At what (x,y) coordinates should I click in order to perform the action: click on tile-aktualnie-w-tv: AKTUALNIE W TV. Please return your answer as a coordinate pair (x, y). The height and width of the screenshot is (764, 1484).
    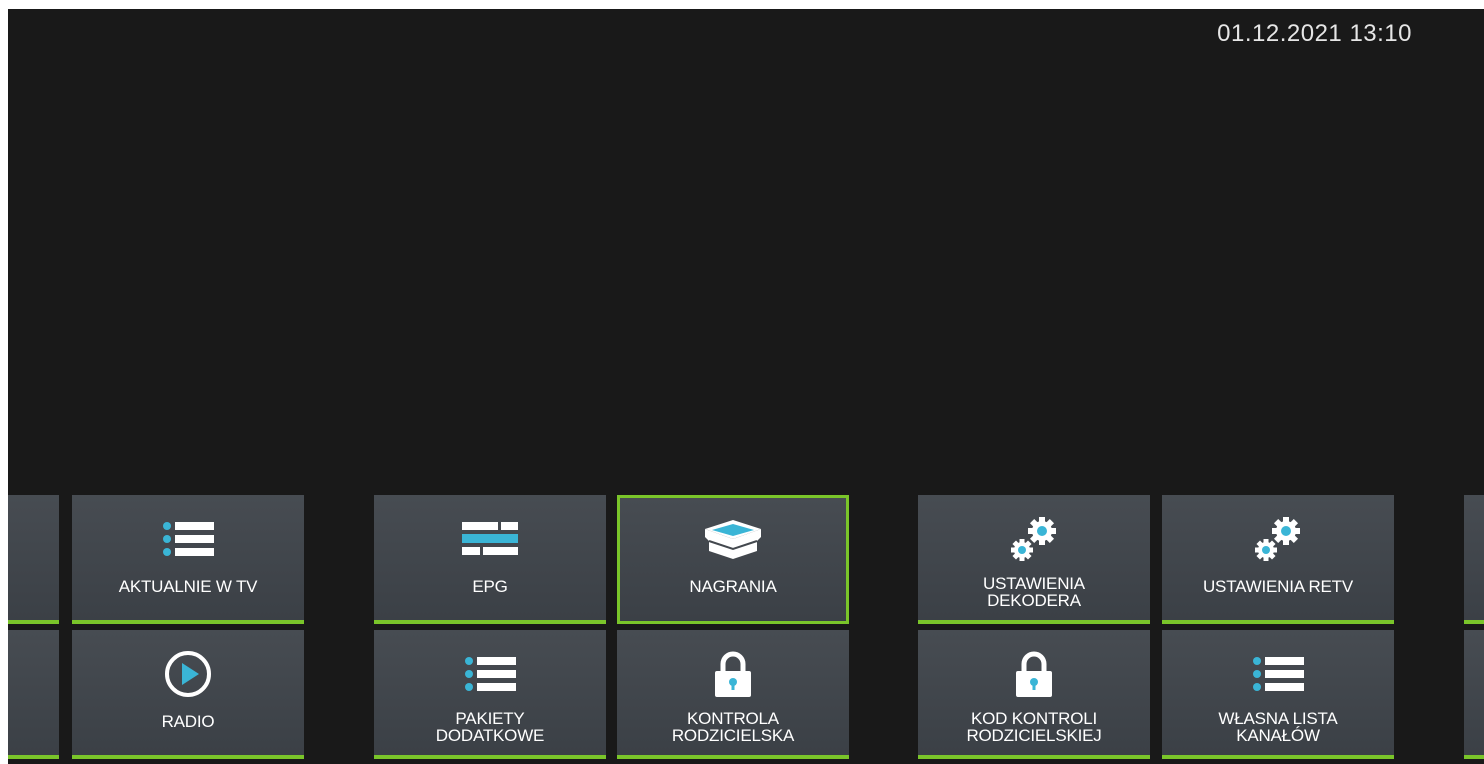
    Looking at the image, I should click on (188, 559).